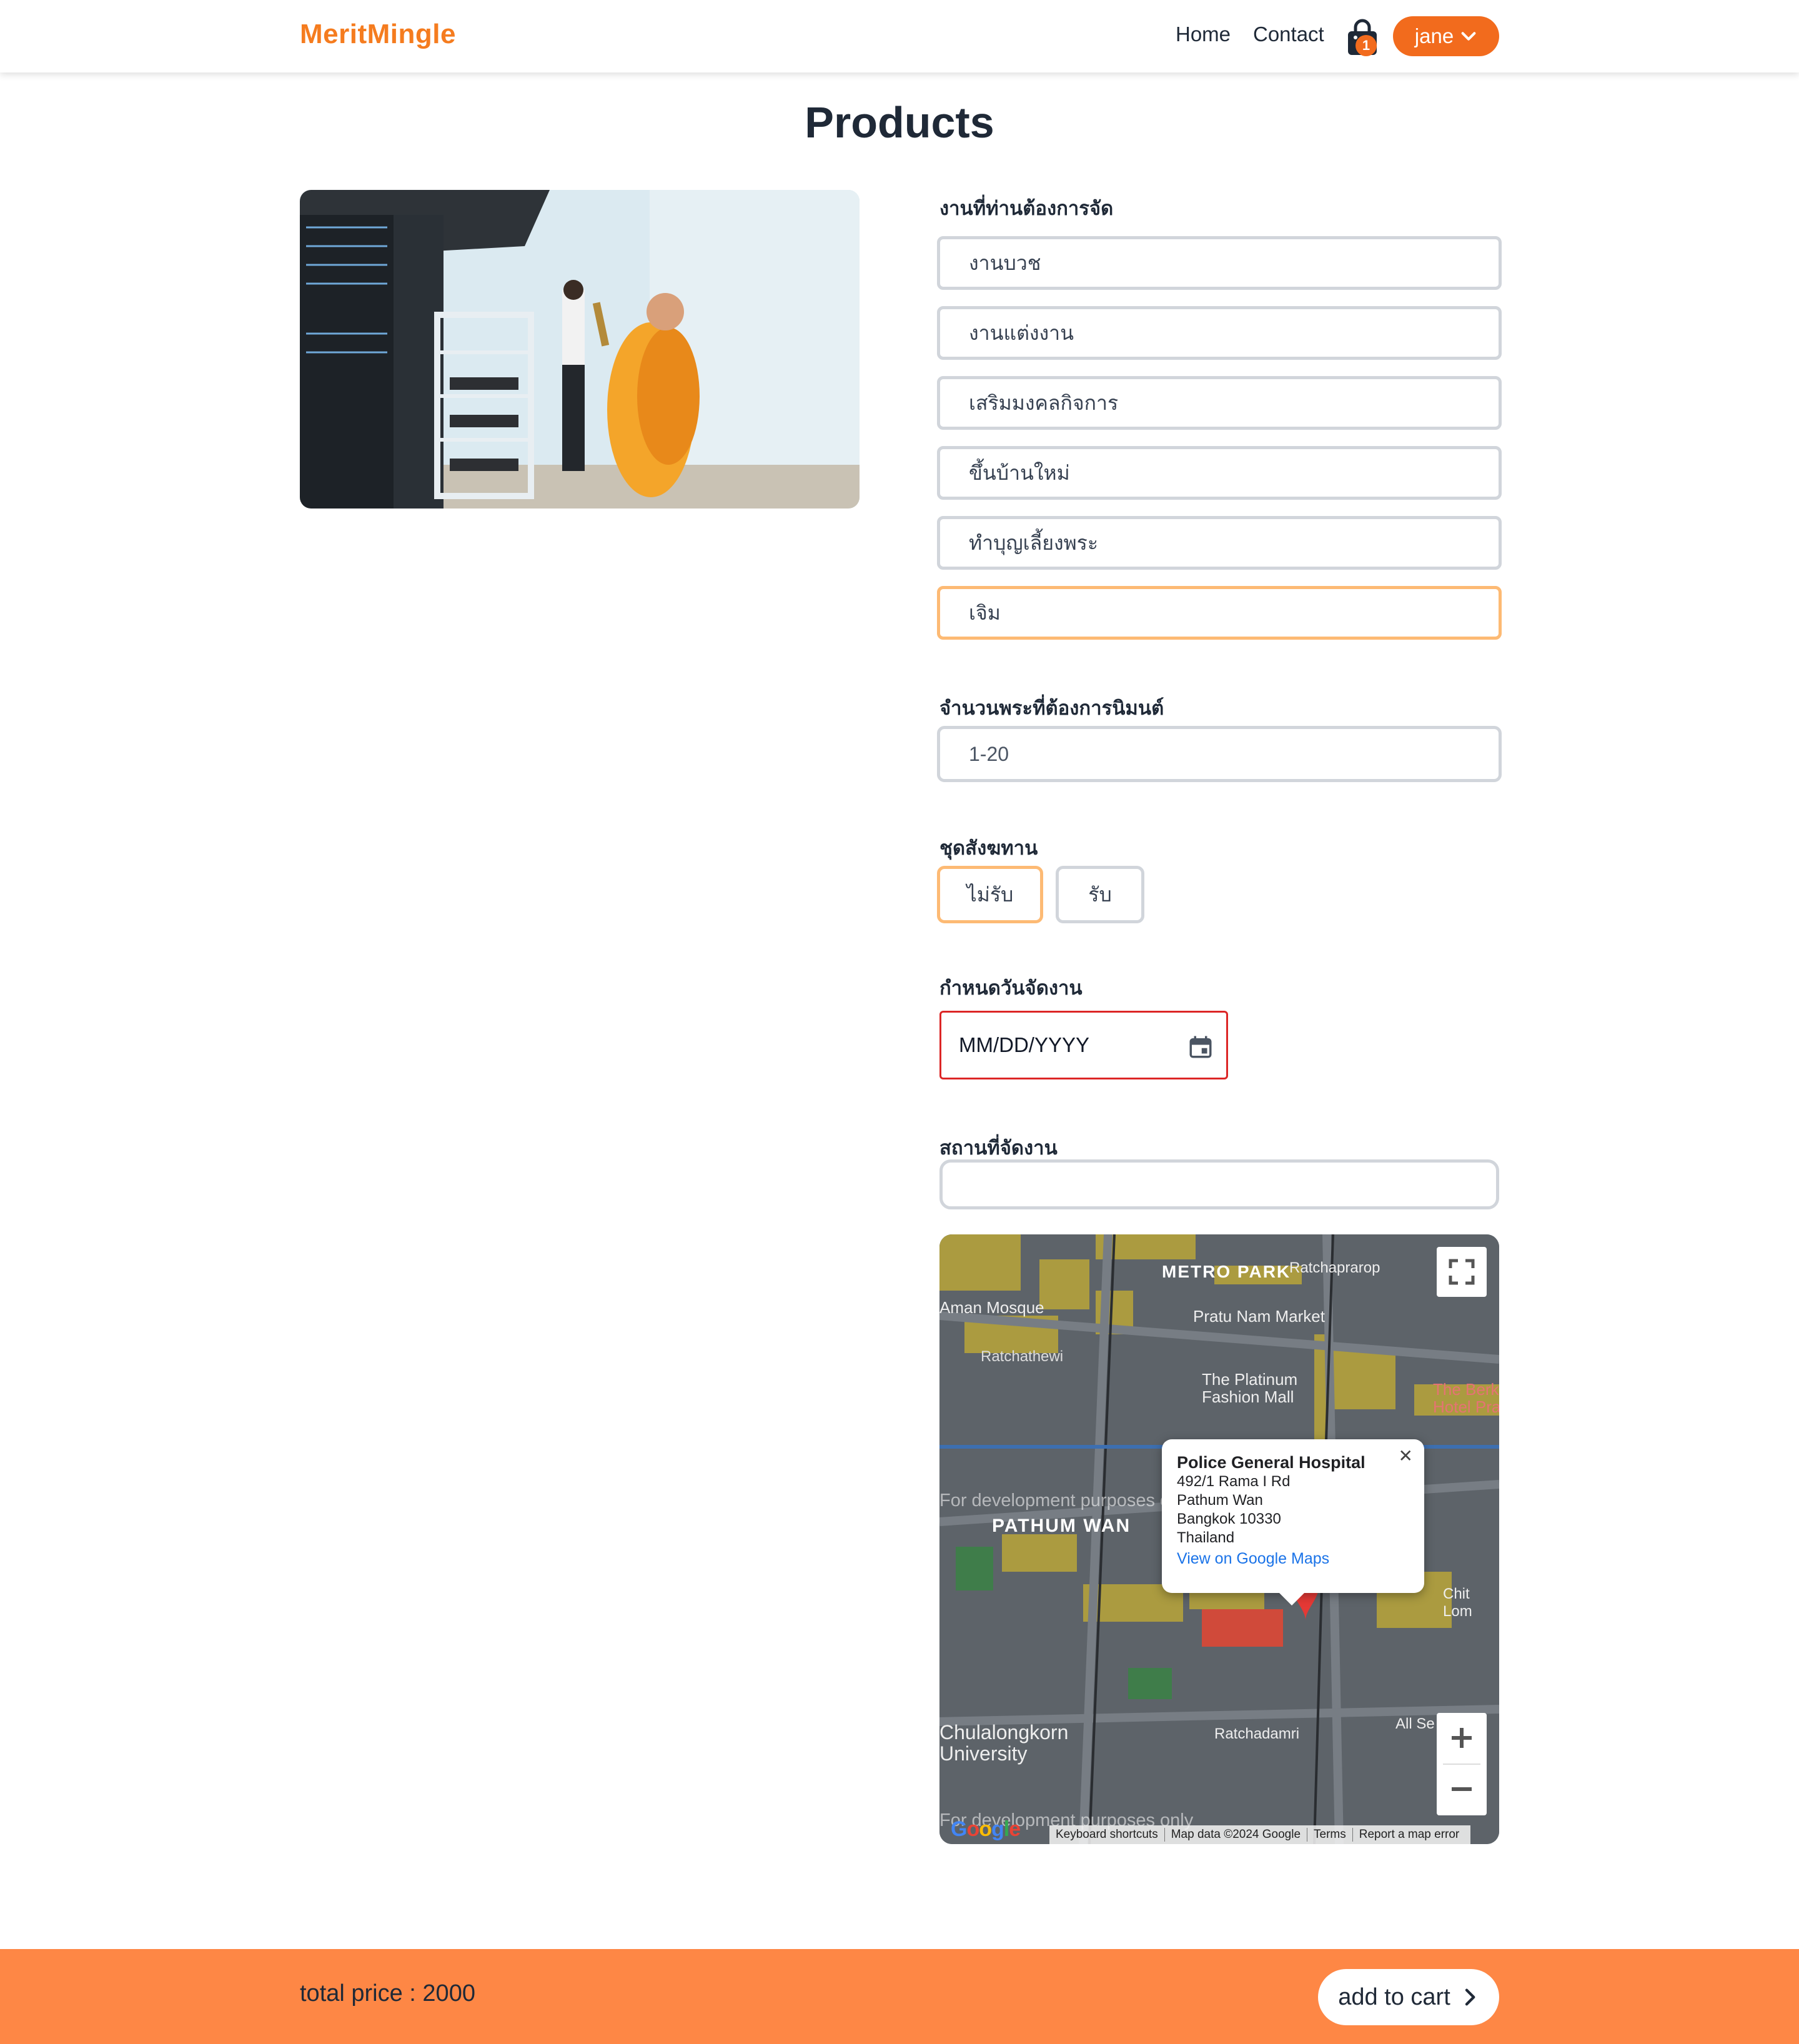 Image resolution: width=1799 pixels, height=2044 pixels. What do you see at coordinates (1206, 1537) in the screenshot?
I see `popup-address-line: Thailand` at bounding box center [1206, 1537].